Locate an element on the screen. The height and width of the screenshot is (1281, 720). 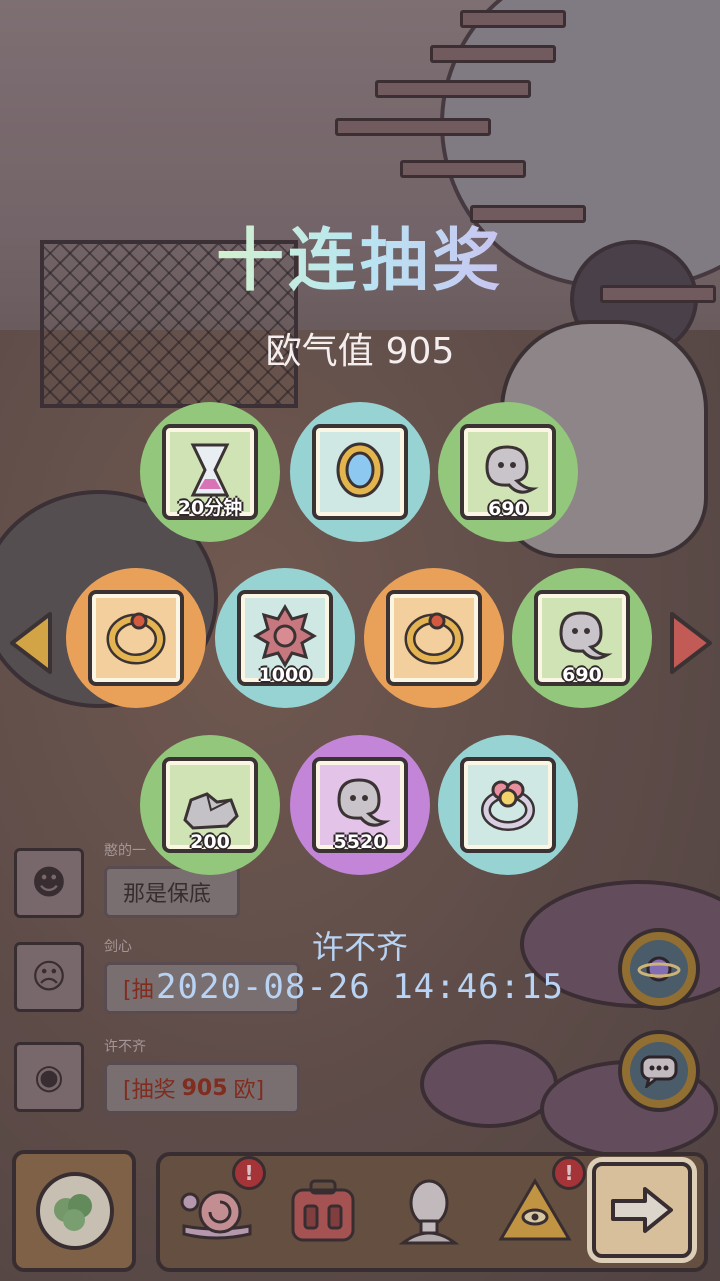
chat-message-suffix: 欧] is located at coordinates (249, 1090).